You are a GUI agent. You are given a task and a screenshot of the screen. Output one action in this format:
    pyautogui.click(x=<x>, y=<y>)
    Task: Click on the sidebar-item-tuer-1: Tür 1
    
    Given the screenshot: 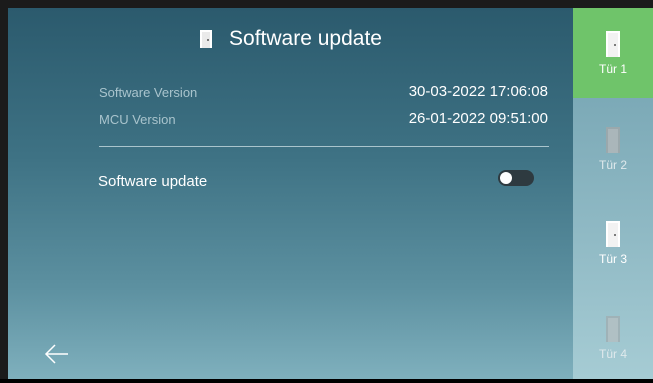 What is the action you would take?
    pyautogui.click(x=613, y=53)
    